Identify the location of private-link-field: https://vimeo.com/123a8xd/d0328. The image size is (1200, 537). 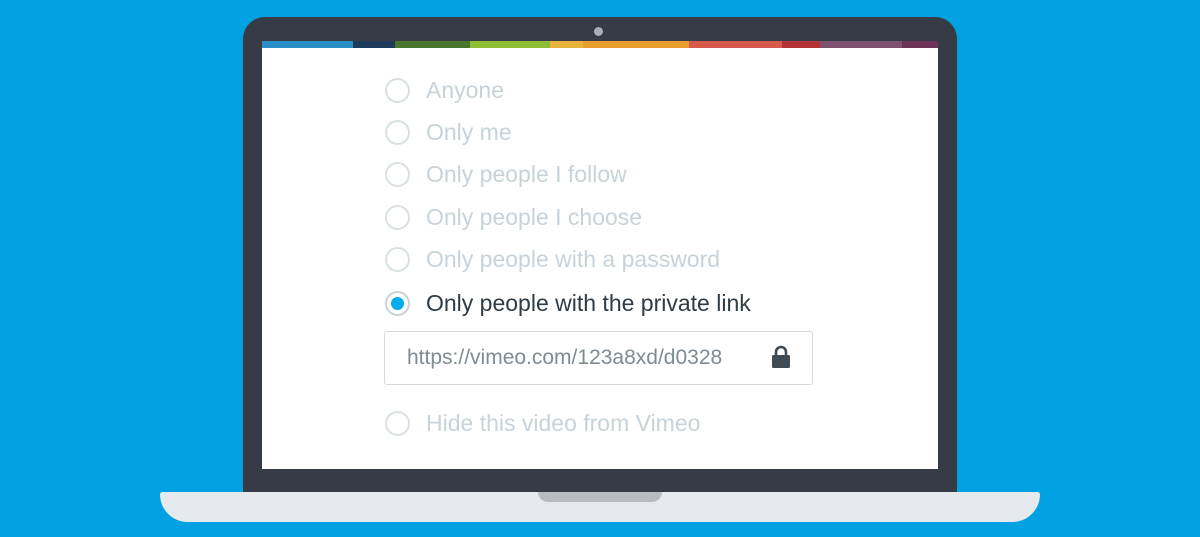
(598, 358).